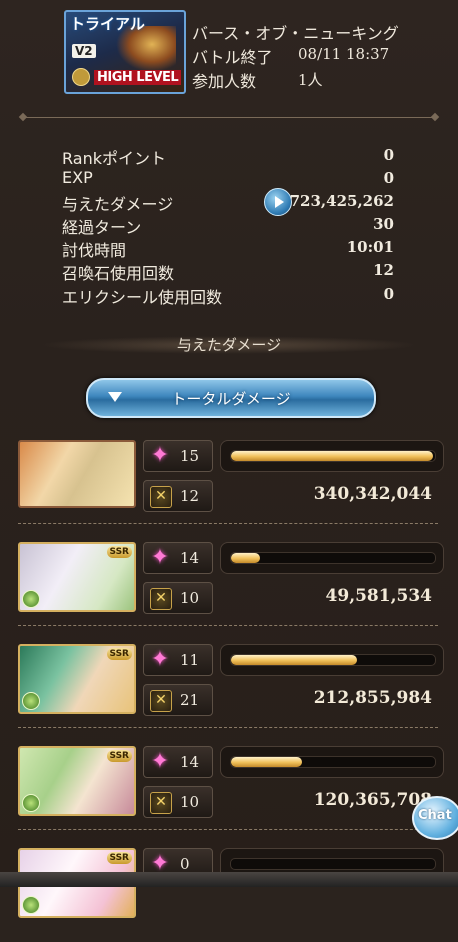 Image resolution: width=458 pixels, height=942 pixels. Describe the element at coordinates (229, 483) in the screenshot. I see `character-row: ✦ 15 ✕ 12 340,342,044` at that location.